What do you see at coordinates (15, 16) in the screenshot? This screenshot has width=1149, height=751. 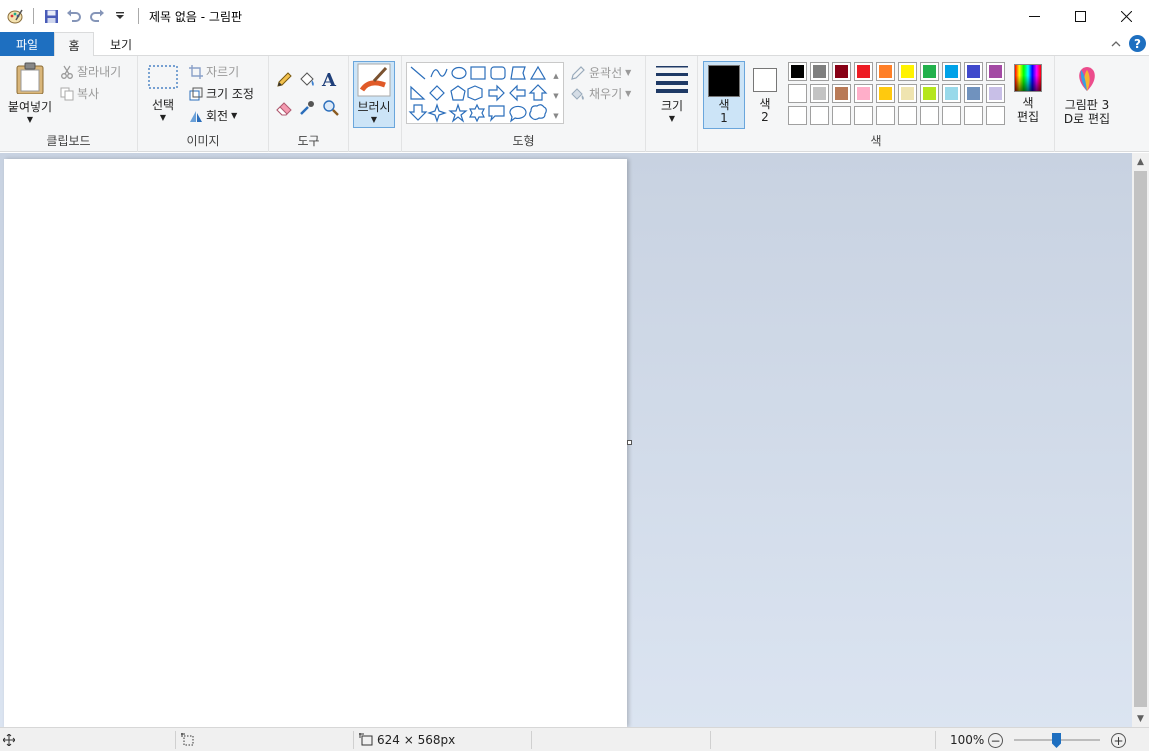 I see `paint-app-icon` at bounding box center [15, 16].